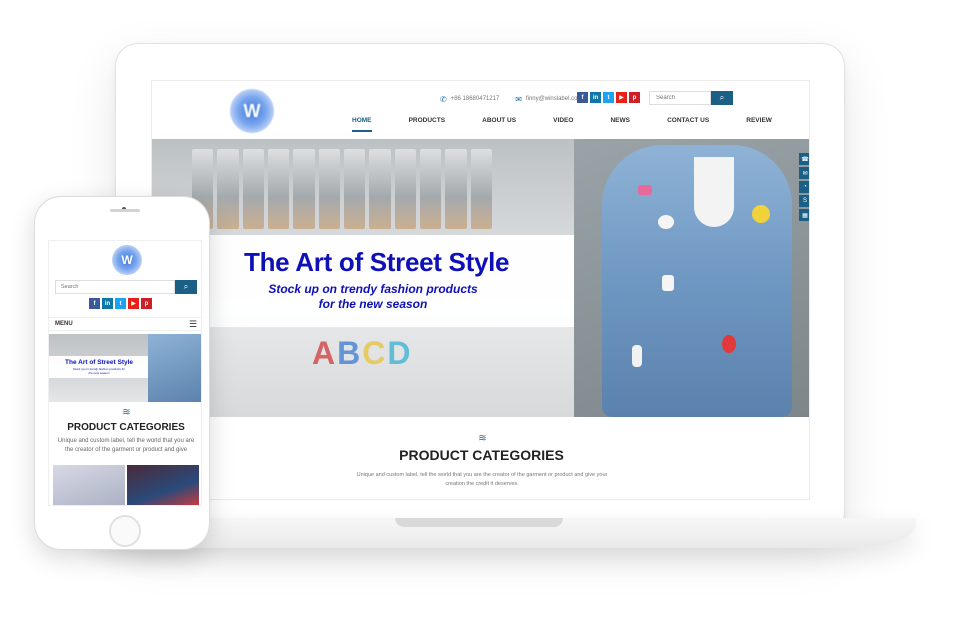 The image size is (958, 620). What do you see at coordinates (688, 124) in the screenshot?
I see `nav-contact-us: CONTACT US` at bounding box center [688, 124].